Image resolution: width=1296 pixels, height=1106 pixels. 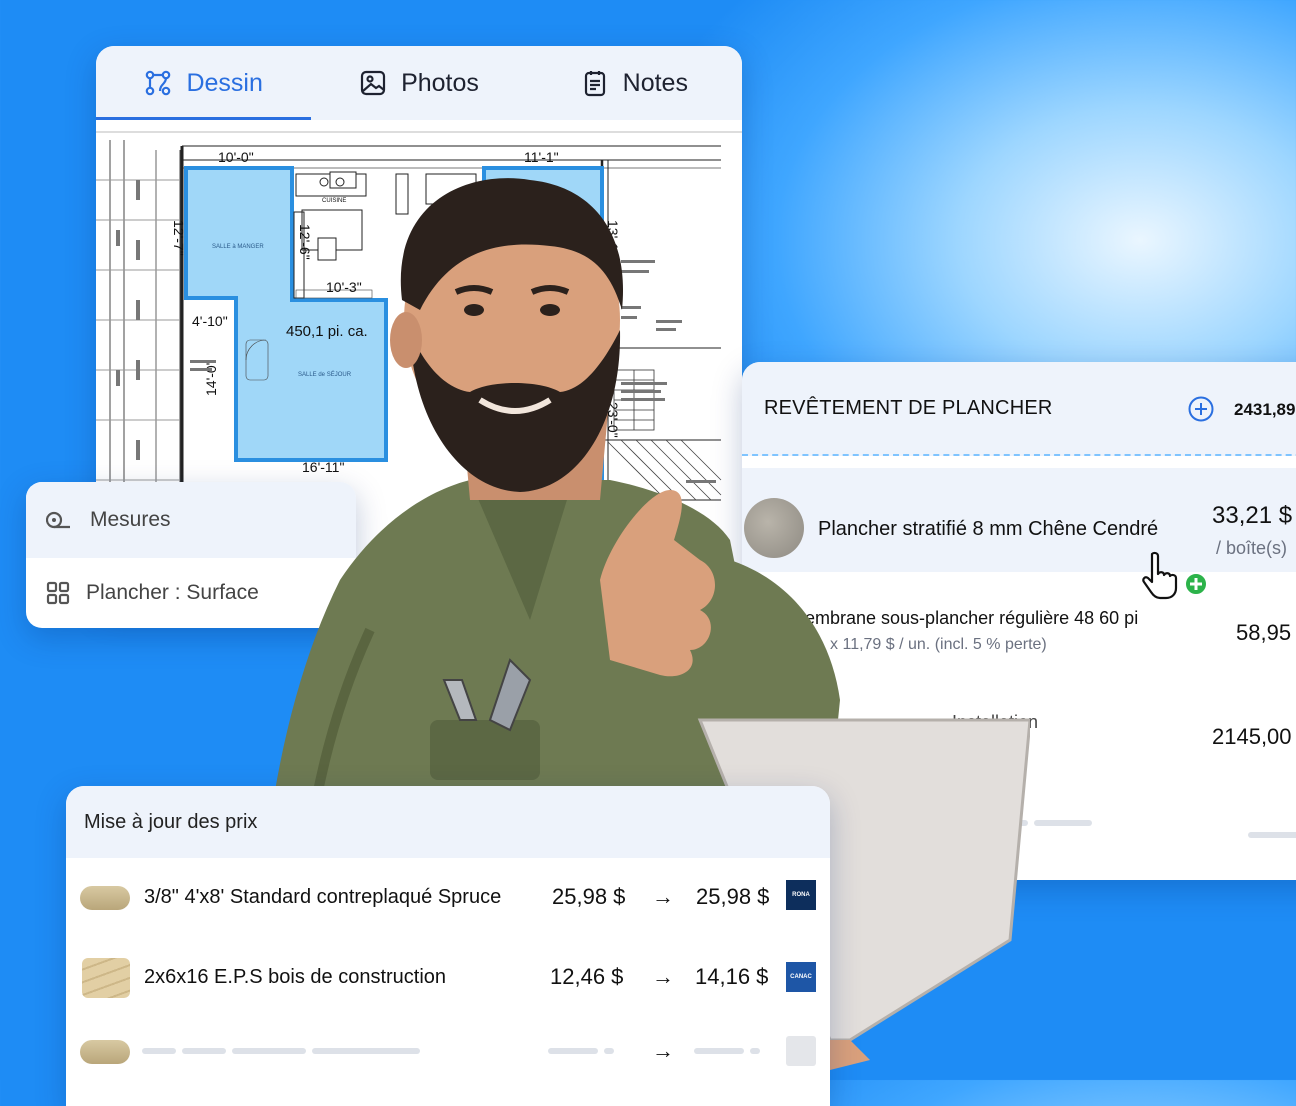 I want to click on room-label-living: SALLE de SÉJOUR, so click(x=325, y=374).